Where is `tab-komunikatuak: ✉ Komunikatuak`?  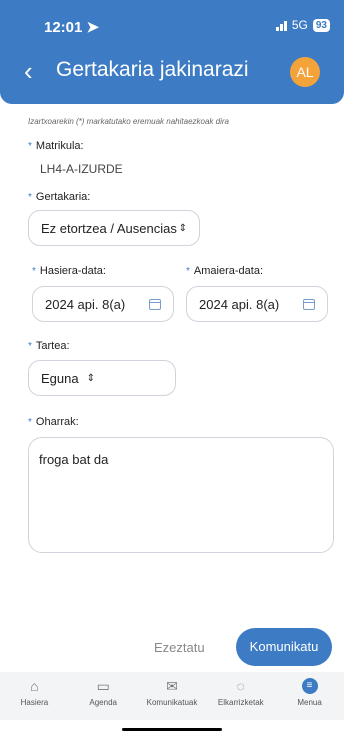 tab-komunikatuak: ✉ Komunikatuak is located at coordinates (172, 696).